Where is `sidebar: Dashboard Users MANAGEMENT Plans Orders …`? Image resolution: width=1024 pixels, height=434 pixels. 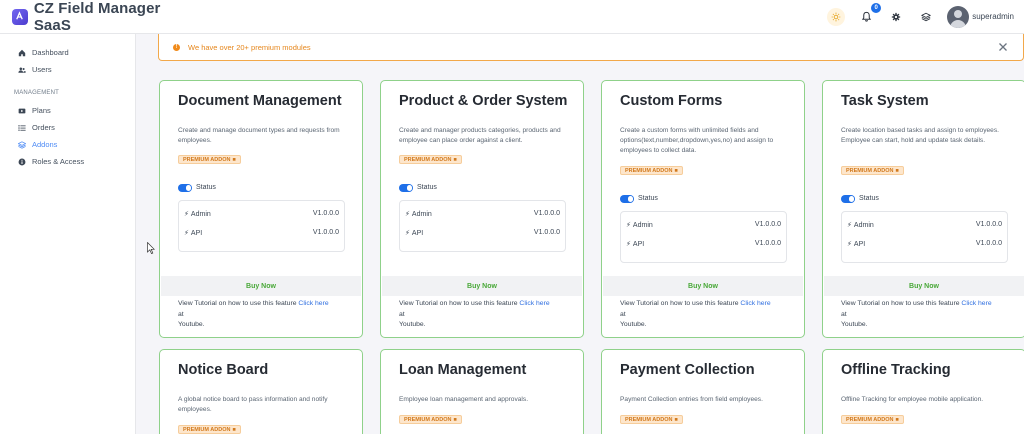 sidebar: Dashboard Users MANAGEMENT Plans Orders … is located at coordinates (68, 234).